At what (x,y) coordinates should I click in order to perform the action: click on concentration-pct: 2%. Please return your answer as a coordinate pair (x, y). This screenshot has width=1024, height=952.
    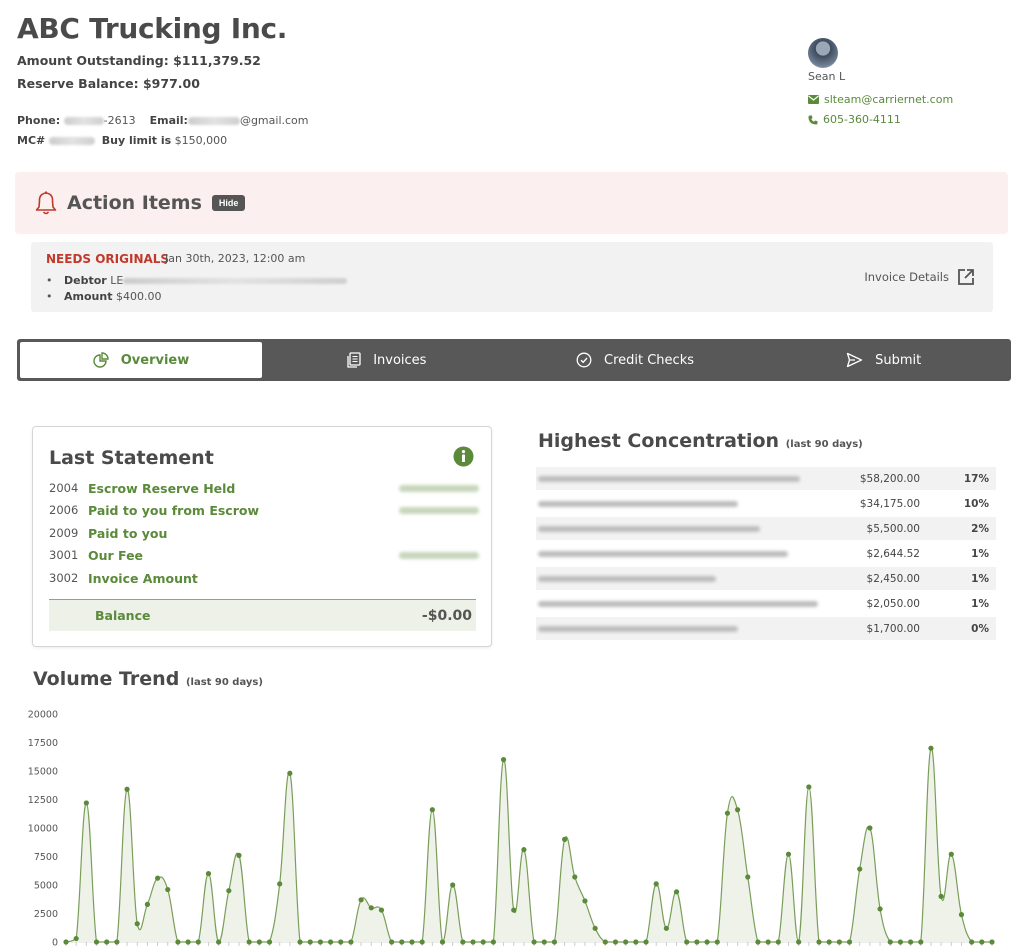
    Looking at the image, I should click on (980, 528).